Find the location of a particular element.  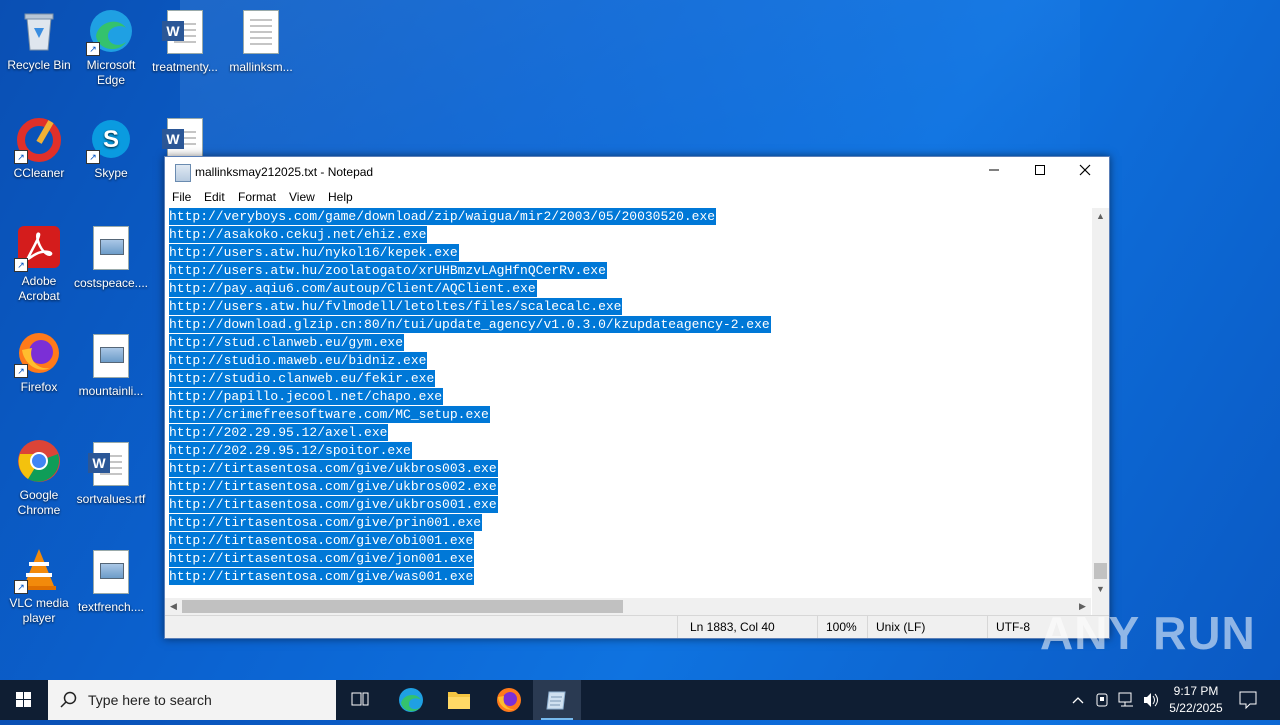

clock-time: 9:17 PM is located at coordinates (1196, 691).